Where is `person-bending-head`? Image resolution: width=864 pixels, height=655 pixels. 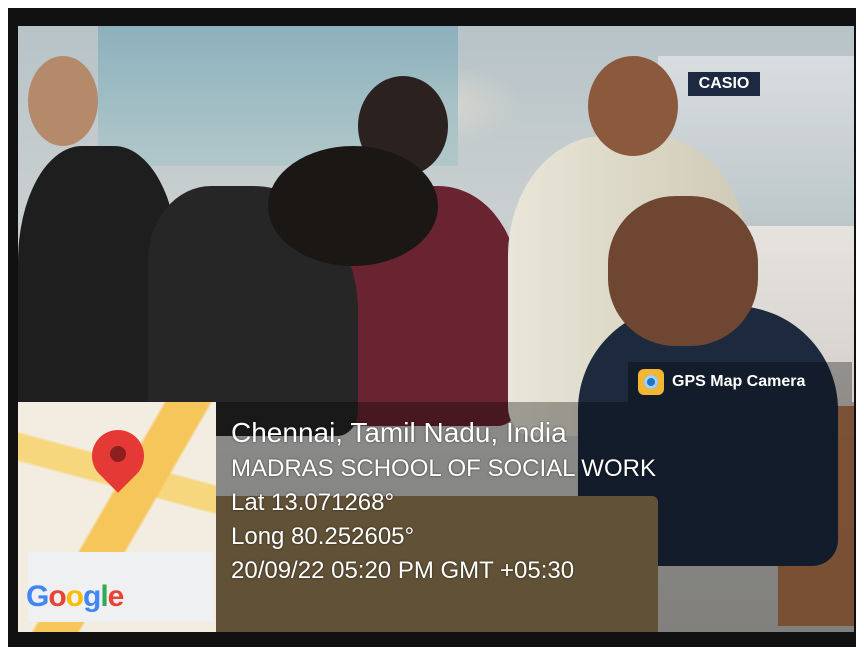
person-bending-head is located at coordinates (353, 206).